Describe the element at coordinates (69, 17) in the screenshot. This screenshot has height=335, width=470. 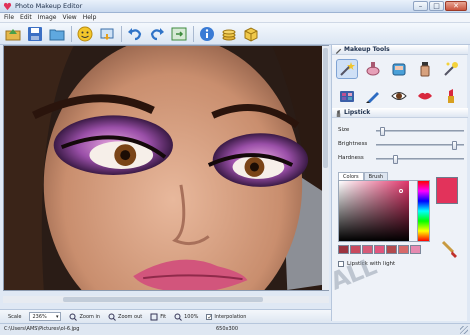
I see `menu-view: View` at that location.